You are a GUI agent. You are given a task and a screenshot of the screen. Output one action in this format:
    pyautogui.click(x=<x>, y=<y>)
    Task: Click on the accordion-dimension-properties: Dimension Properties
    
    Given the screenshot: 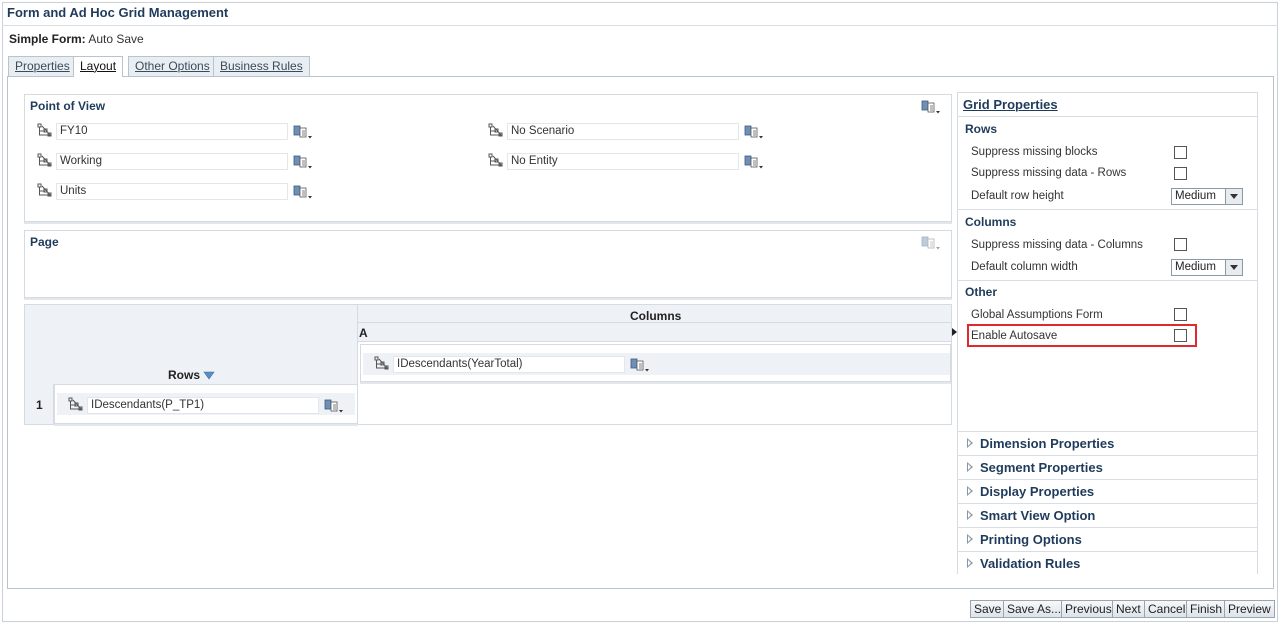 What is the action you would take?
    pyautogui.click(x=1107, y=443)
    